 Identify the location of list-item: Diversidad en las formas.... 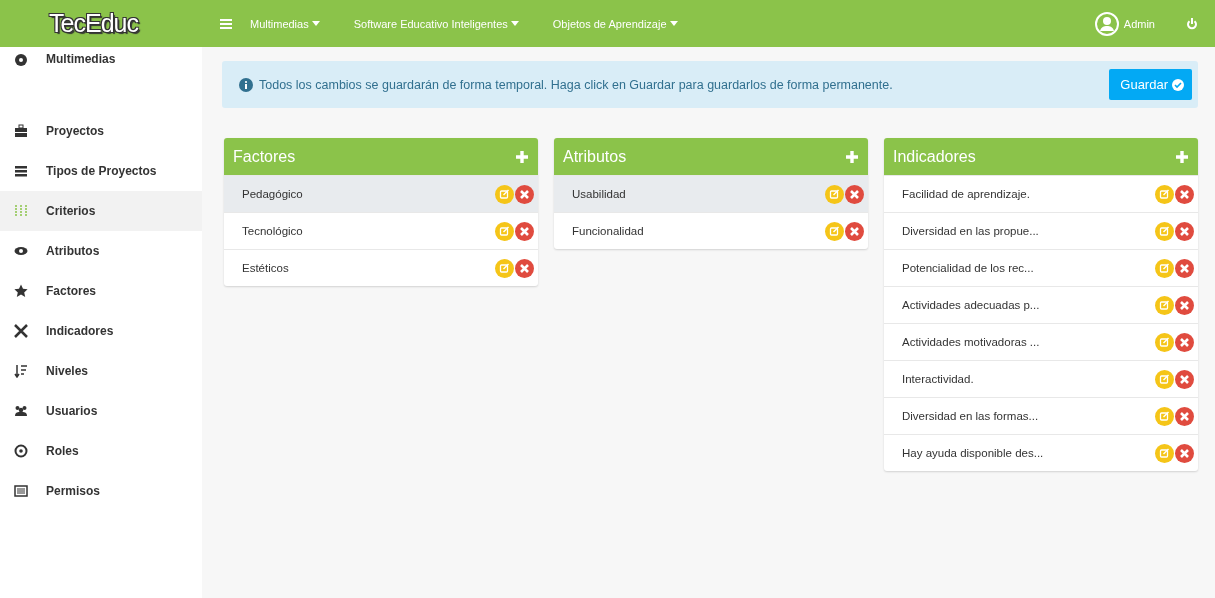
(1041, 415).